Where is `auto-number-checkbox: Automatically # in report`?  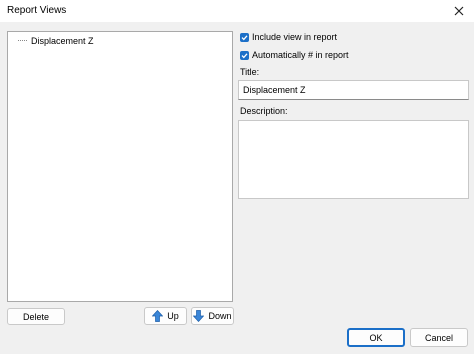
auto-number-checkbox: Automatically # in report is located at coordinates (294, 55).